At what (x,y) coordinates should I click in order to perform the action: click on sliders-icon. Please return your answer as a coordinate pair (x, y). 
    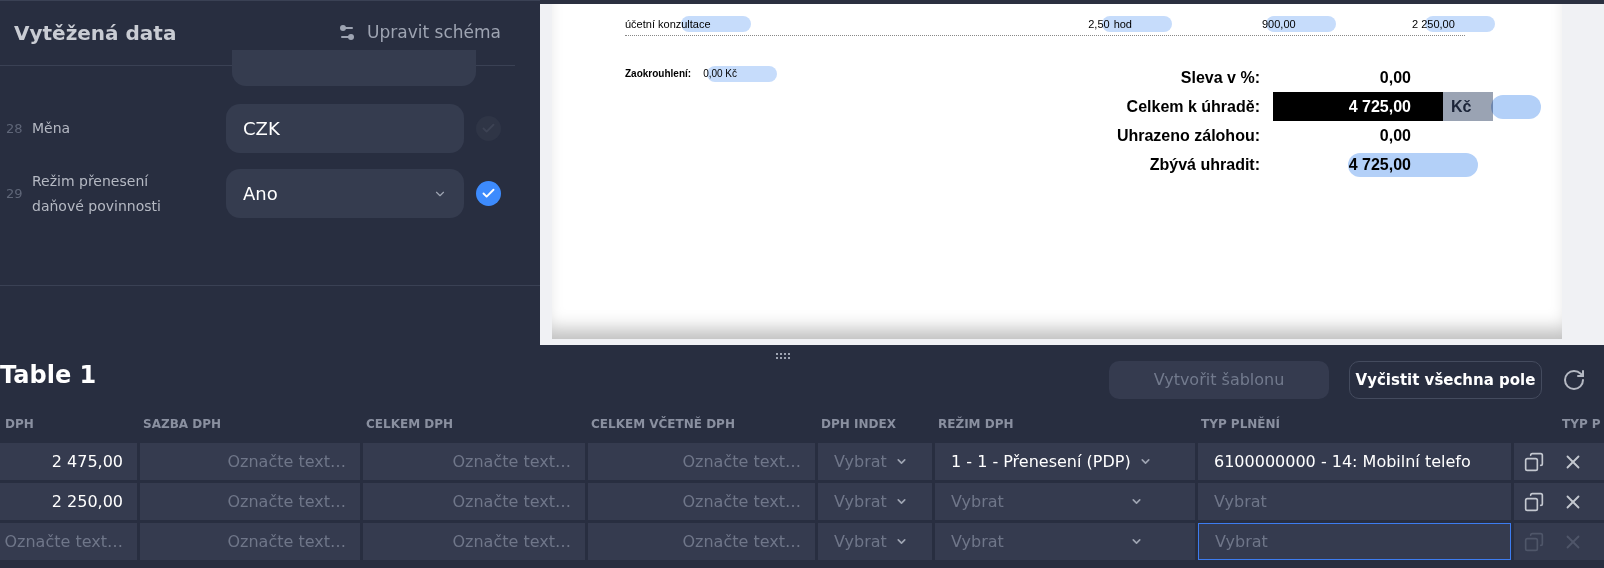
    Looking at the image, I should click on (347, 33).